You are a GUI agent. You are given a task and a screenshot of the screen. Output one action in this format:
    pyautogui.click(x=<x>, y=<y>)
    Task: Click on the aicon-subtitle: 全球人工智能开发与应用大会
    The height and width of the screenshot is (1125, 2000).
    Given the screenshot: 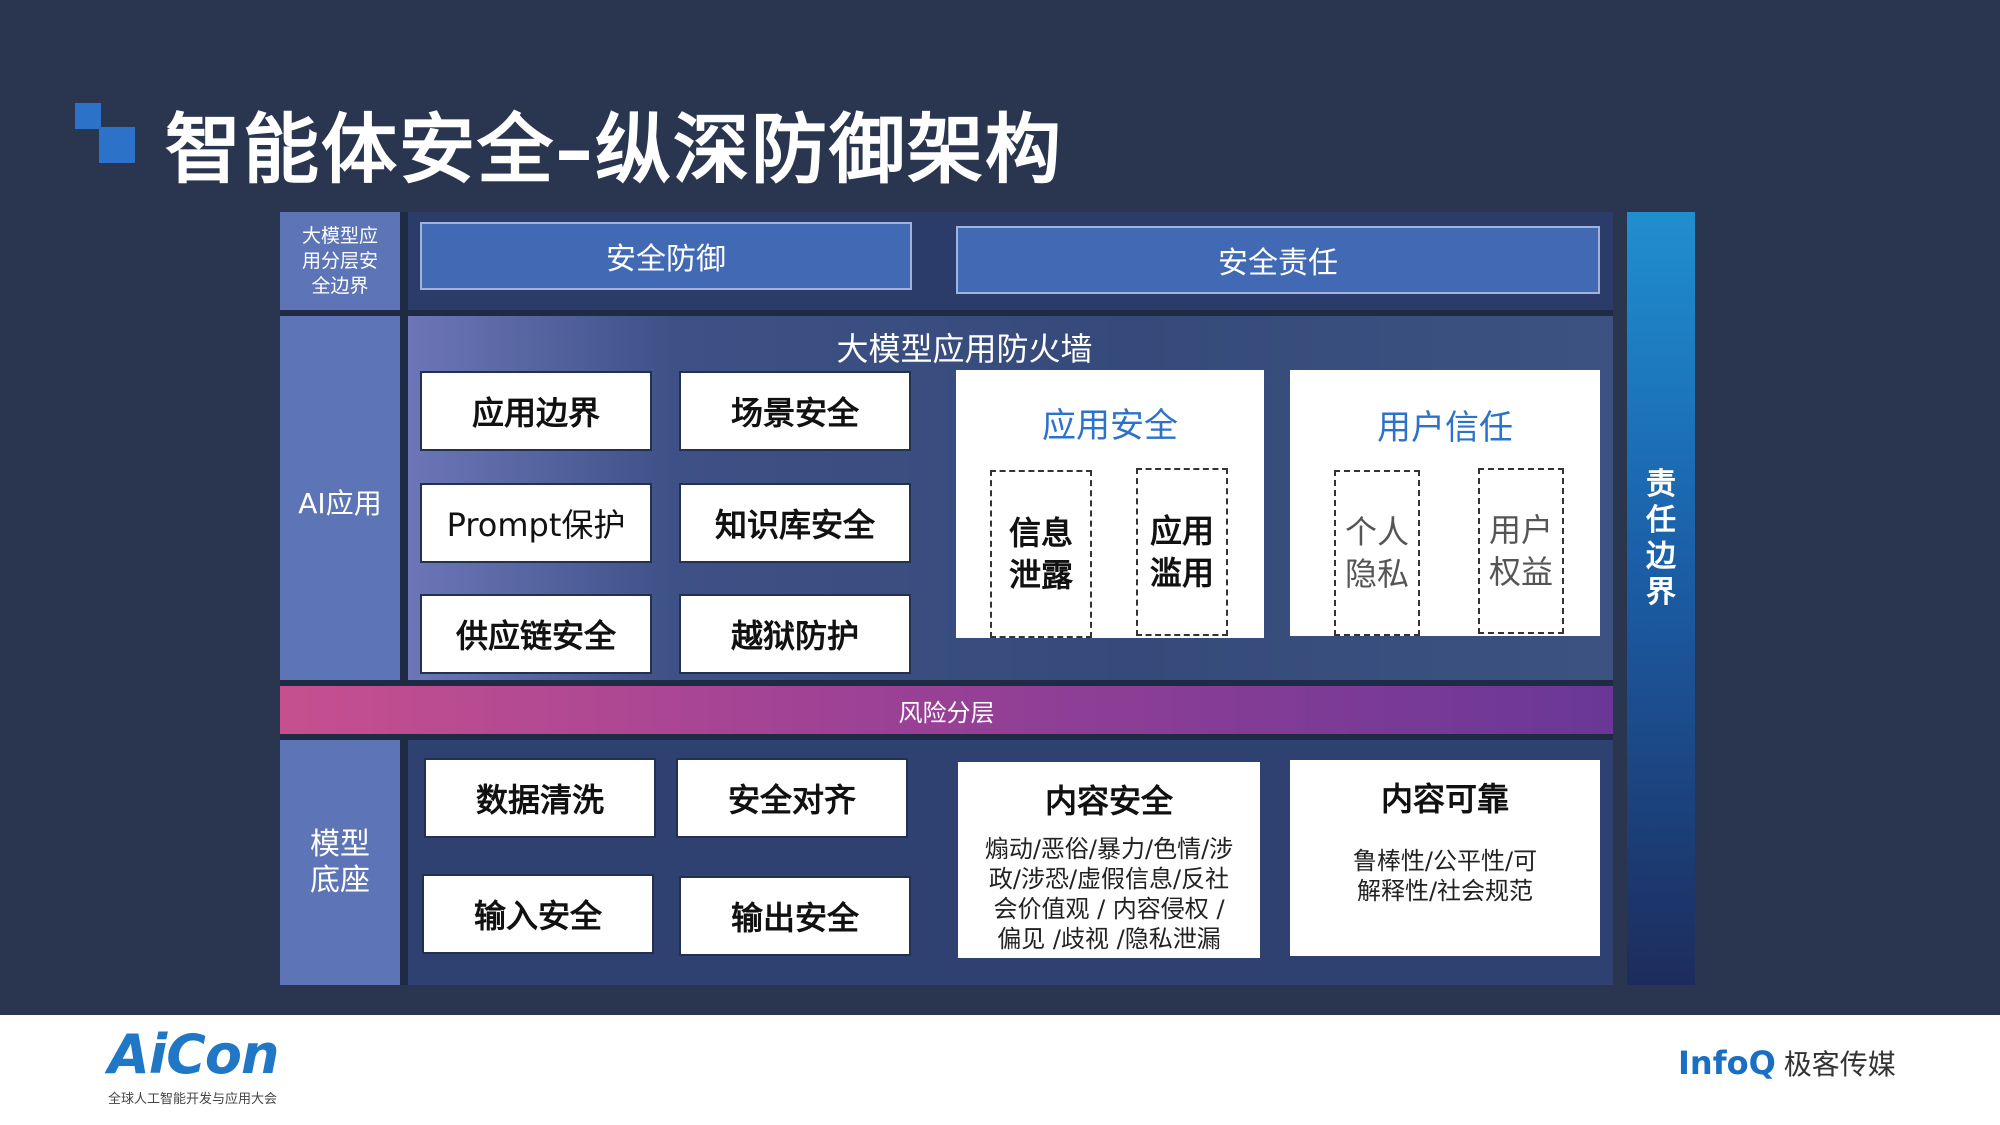 What is the action you would take?
    pyautogui.click(x=193, y=1099)
    